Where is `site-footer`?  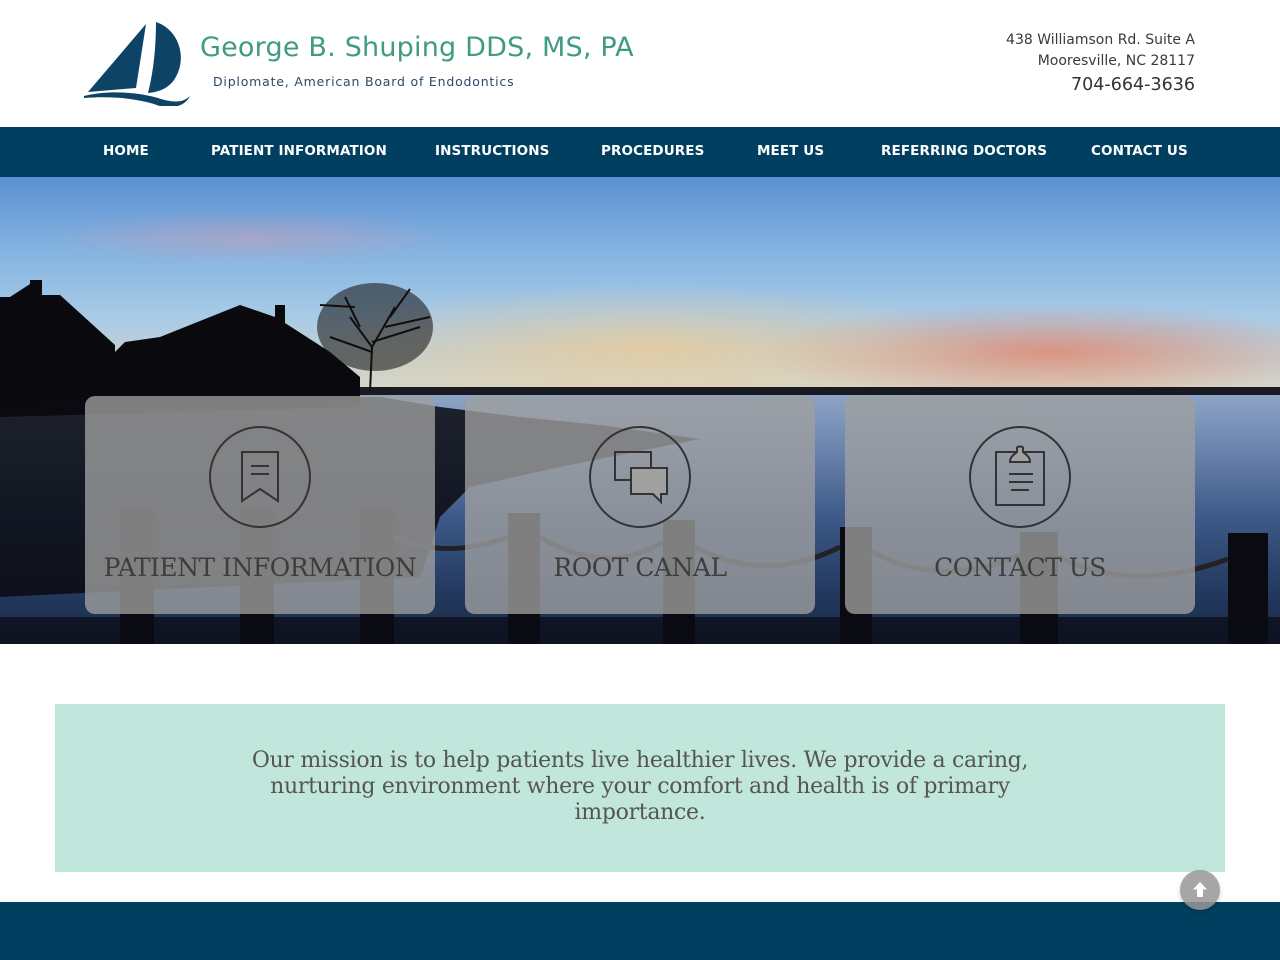
site-footer is located at coordinates (640, 931).